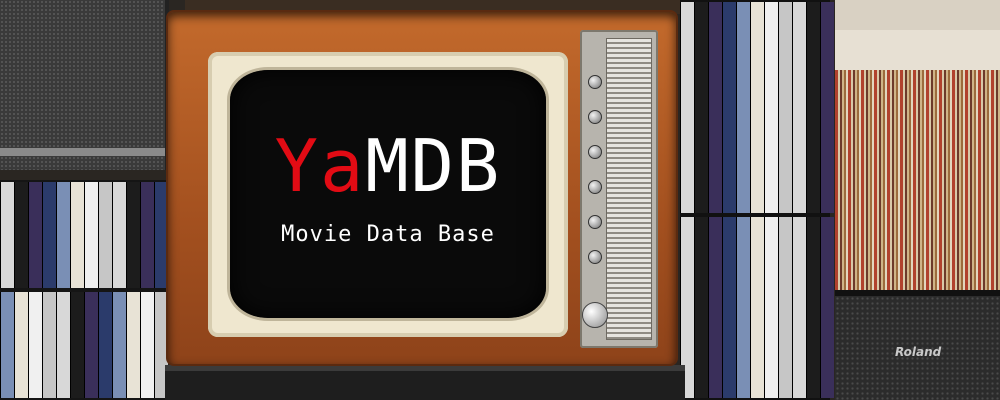  I want to click on logo-ya: Ya, so click(320, 166).